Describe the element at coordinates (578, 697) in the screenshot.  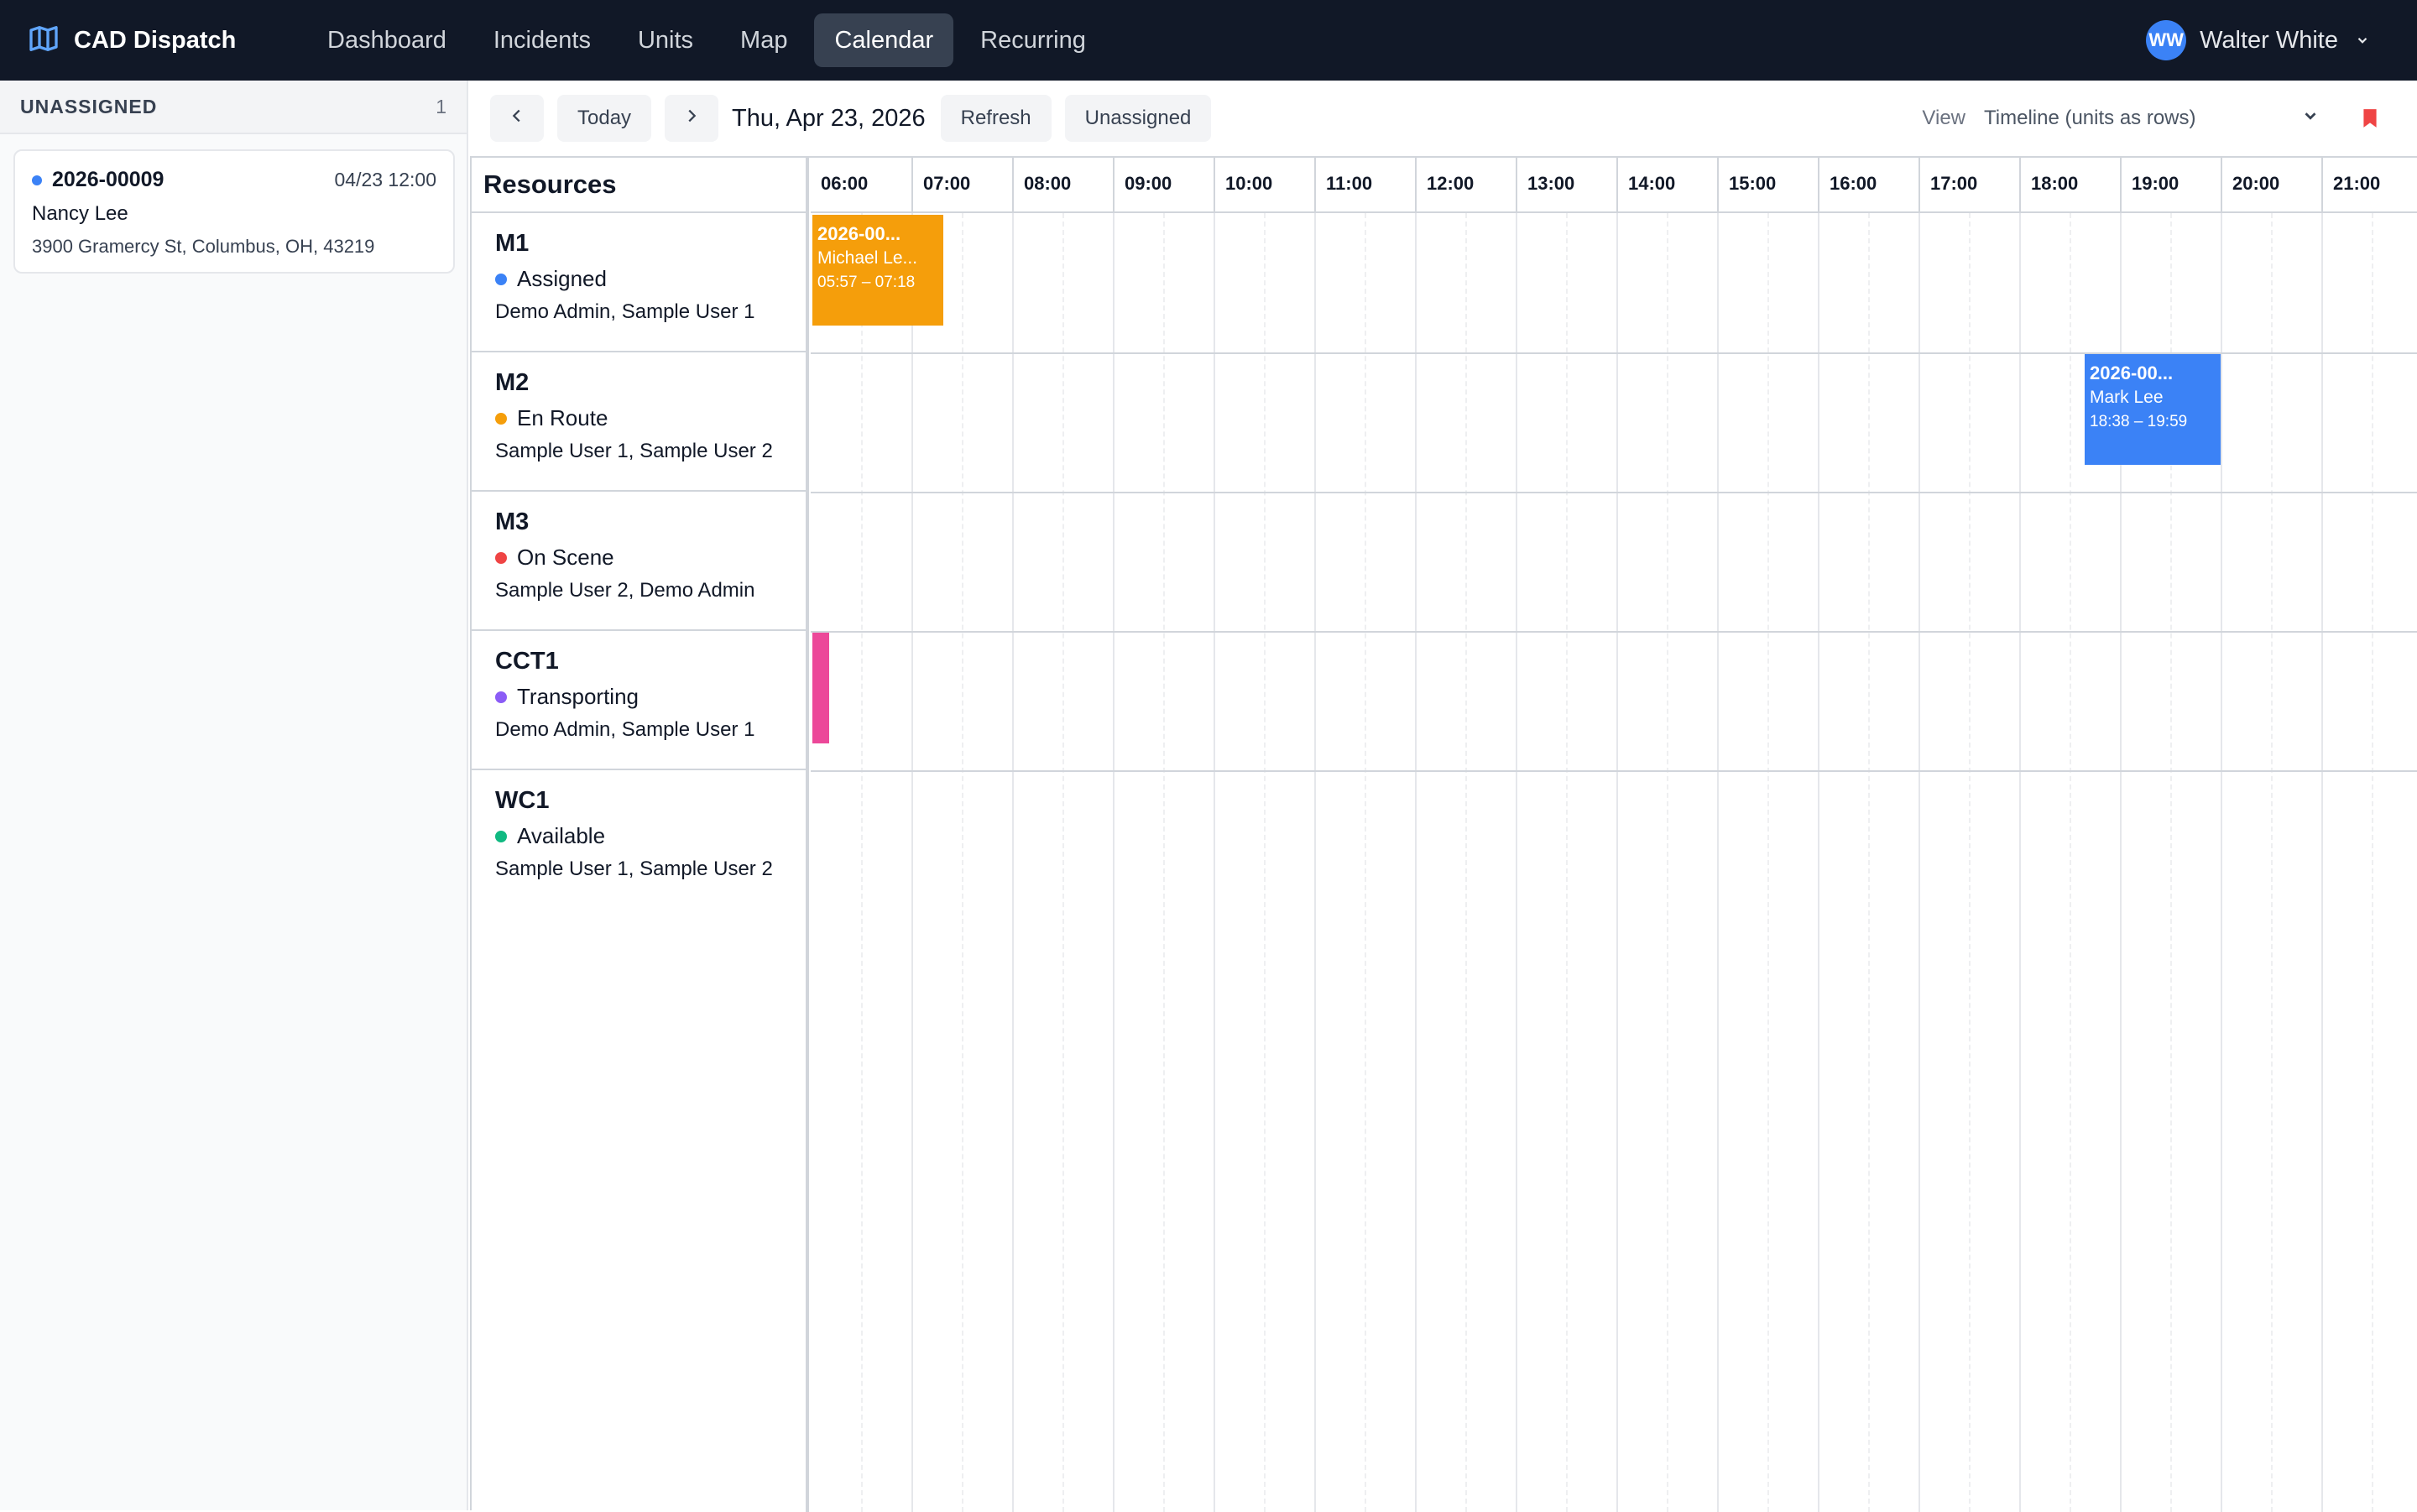
I see `resource-status: Transporting` at that location.